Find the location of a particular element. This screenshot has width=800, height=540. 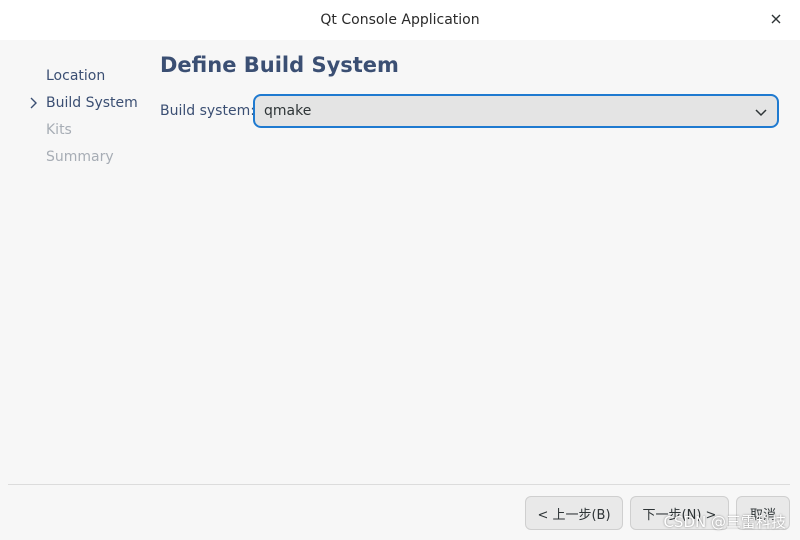

window-title: Qt Console Application is located at coordinates (400, 20).